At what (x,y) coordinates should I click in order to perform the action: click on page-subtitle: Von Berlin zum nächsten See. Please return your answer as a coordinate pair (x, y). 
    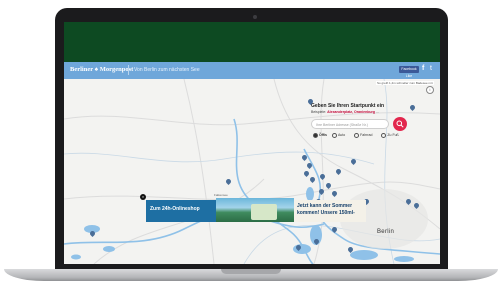
    Looking at the image, I should click on (167, 69).